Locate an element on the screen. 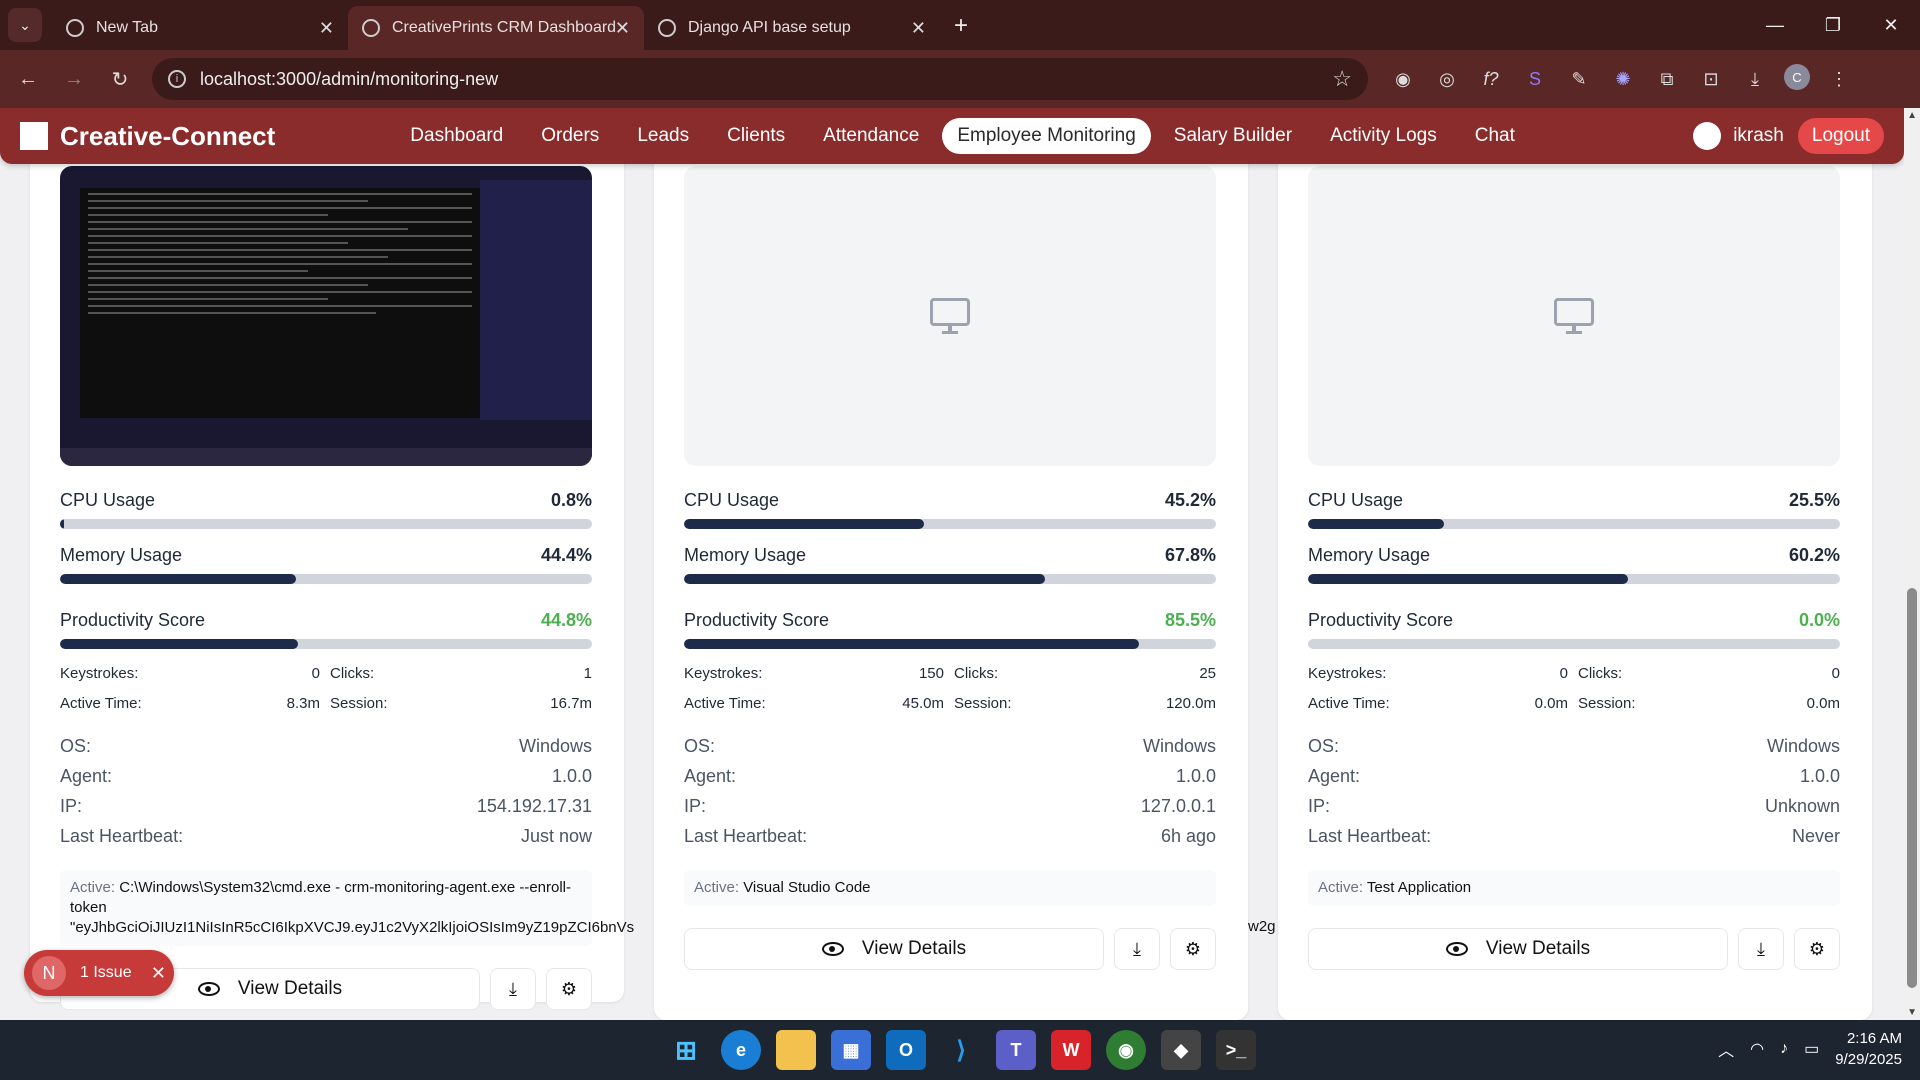 This screenshot has height=1080, width=1920. bookmark-star-icon: ☆ is located at coordinates (1342, 79).